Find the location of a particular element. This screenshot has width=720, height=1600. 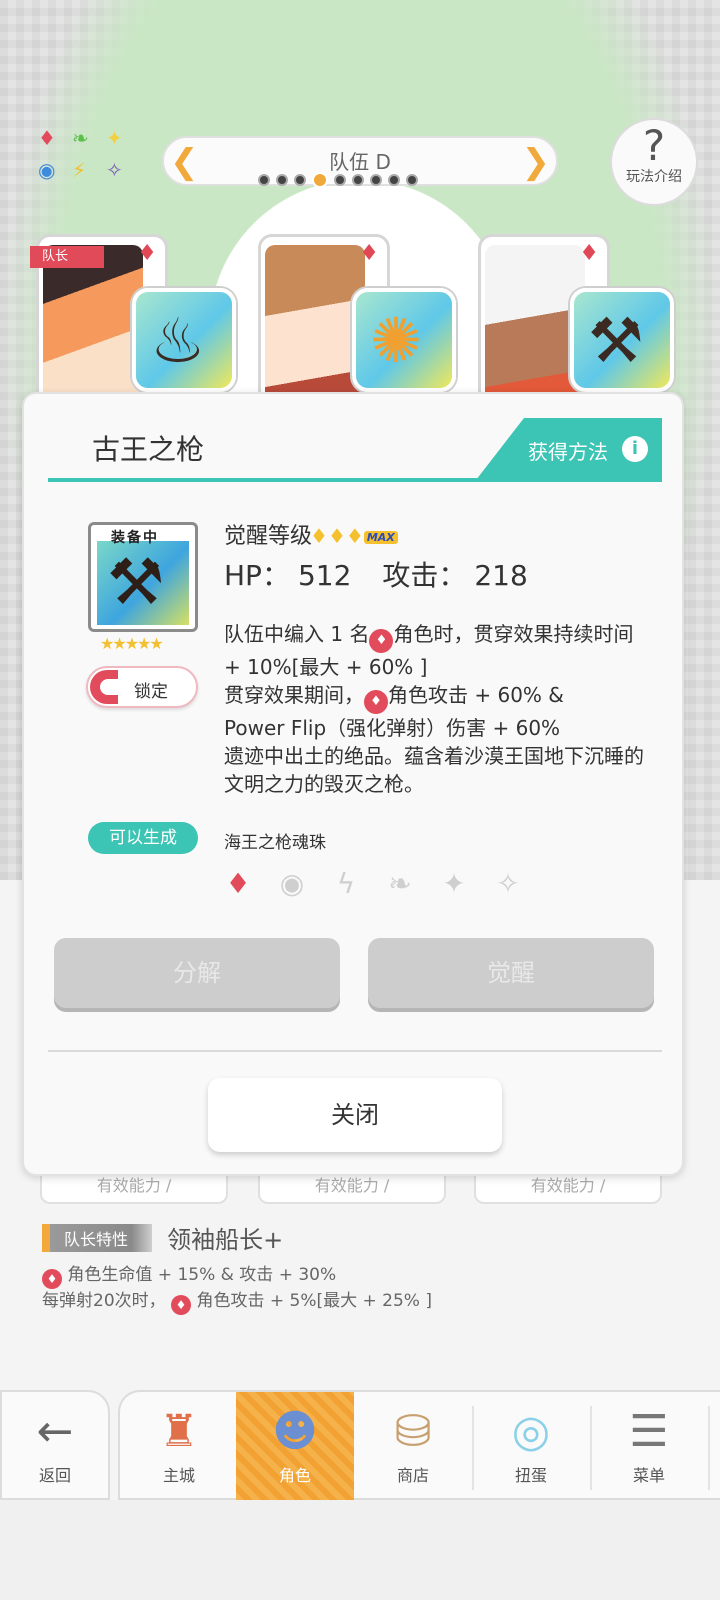

help-label: 玩法介绍 is located at coordinates (654, 177).